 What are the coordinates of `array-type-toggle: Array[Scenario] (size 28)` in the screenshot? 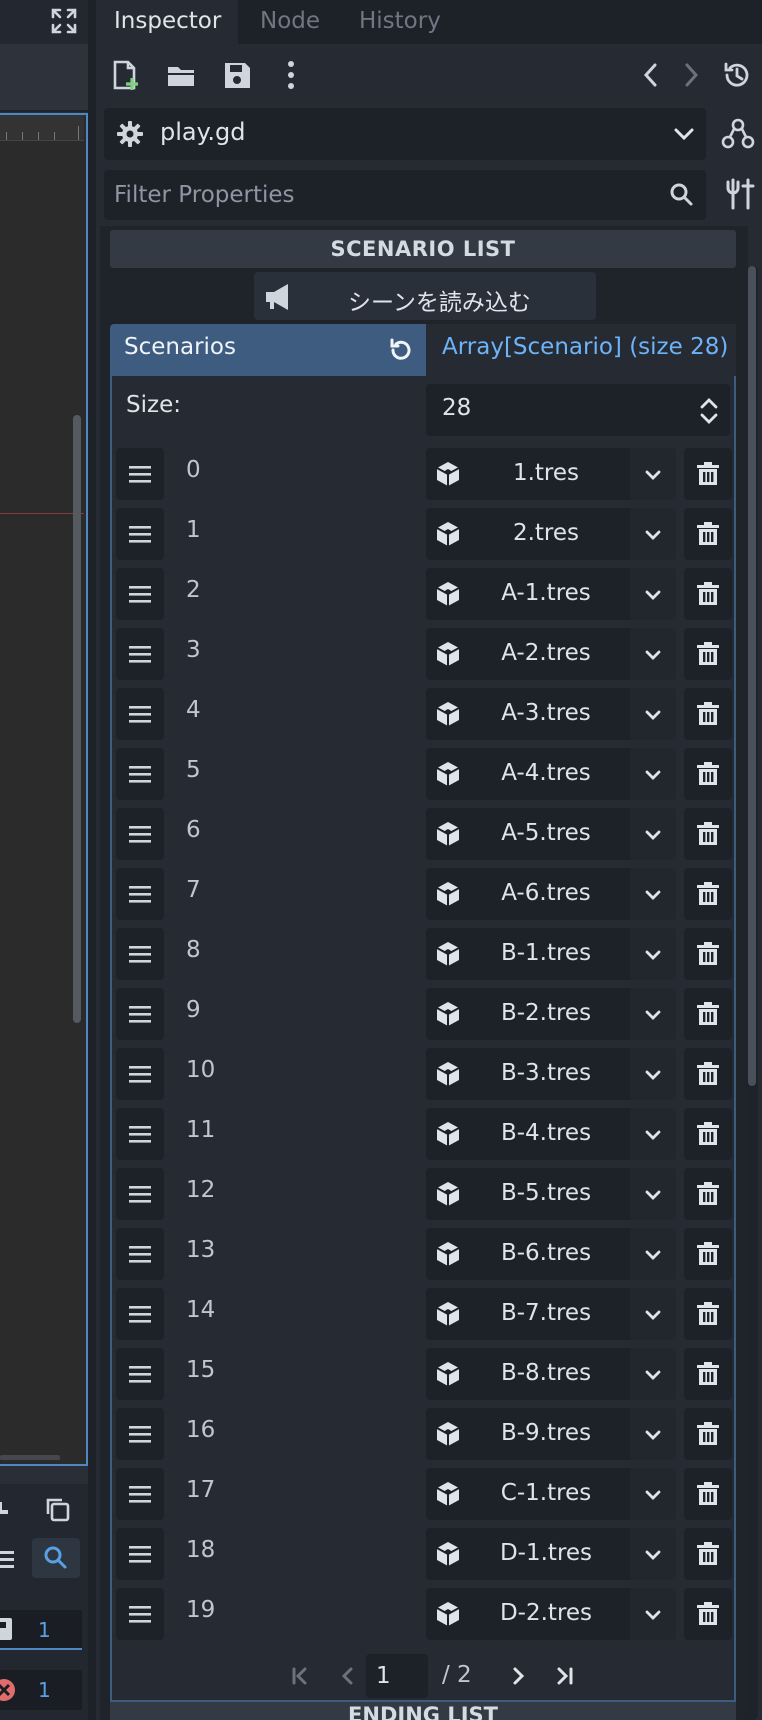 It's located at (581, 350).